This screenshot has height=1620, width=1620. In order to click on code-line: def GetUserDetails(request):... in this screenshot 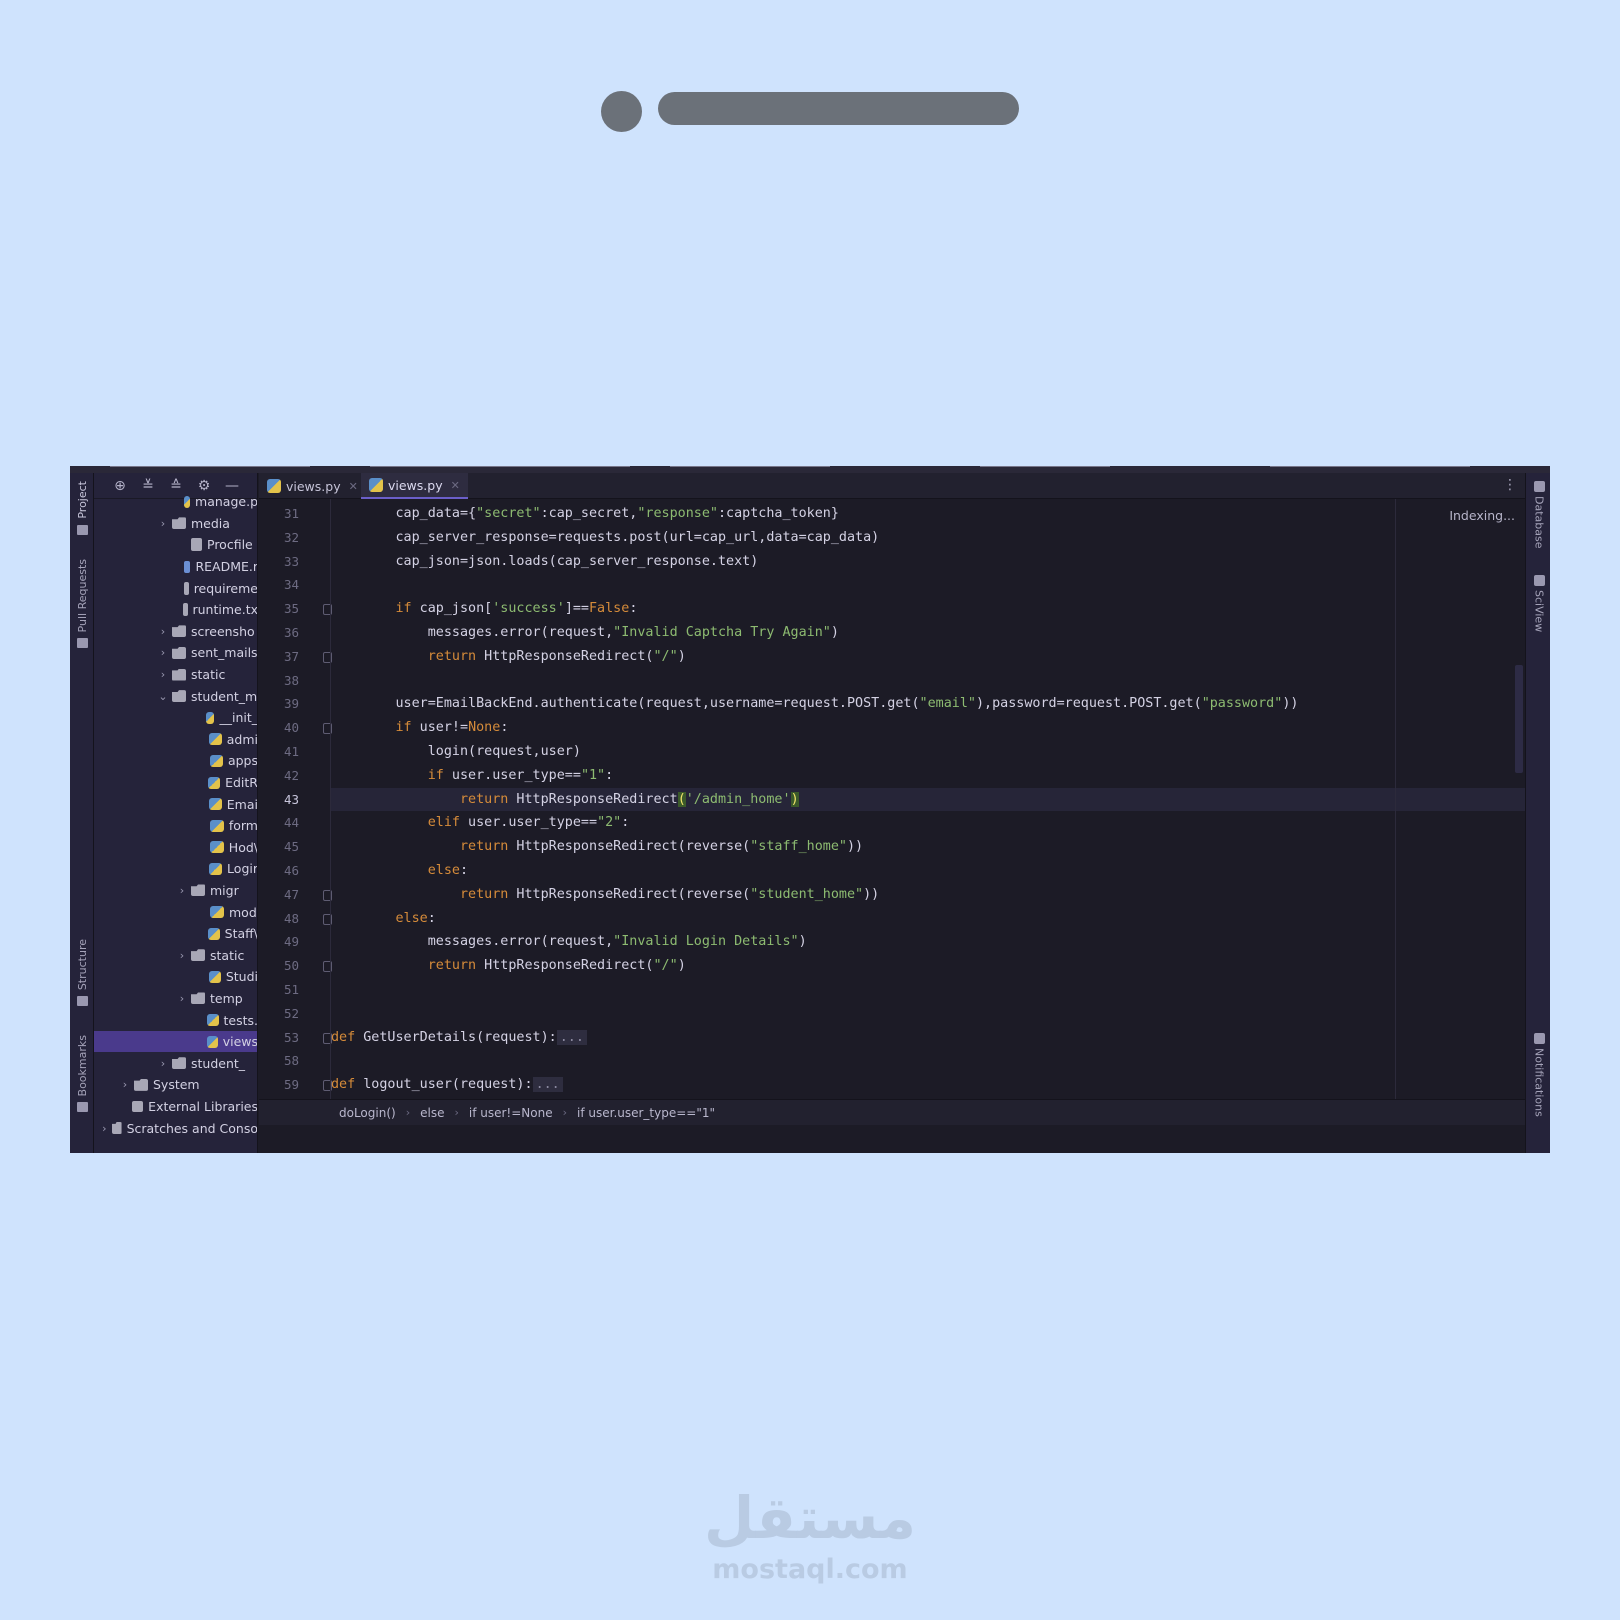, I will do `click(928, 1038)`.